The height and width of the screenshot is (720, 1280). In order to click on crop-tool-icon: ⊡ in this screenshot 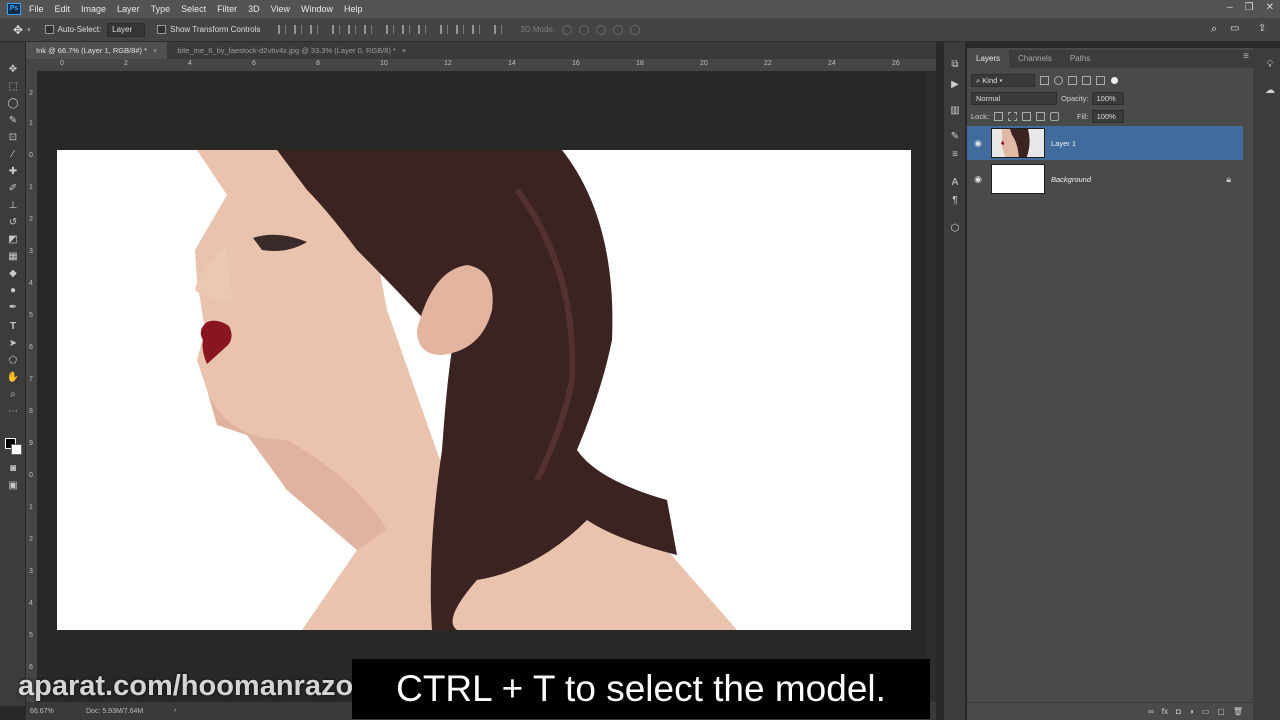, I will do `click(13, 138)`.